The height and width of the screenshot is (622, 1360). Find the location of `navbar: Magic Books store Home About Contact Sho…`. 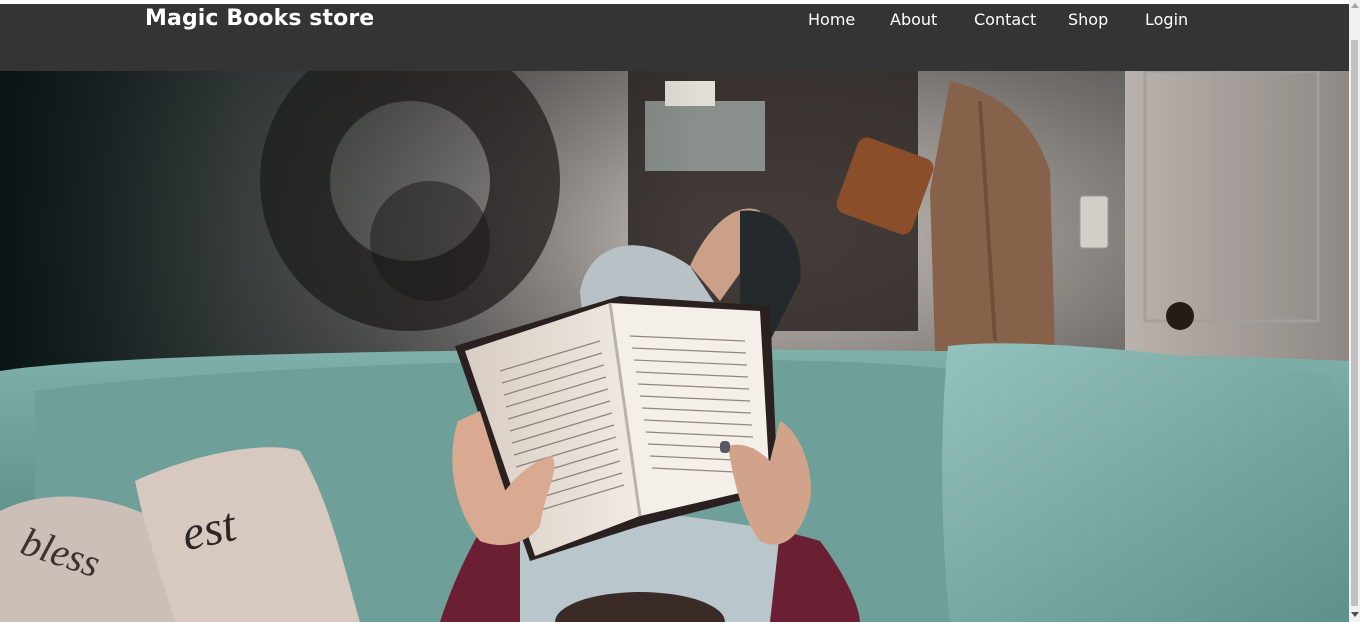

navbar: Magic Books store Home About Contact Sho… is located at coordinates (674, 37).